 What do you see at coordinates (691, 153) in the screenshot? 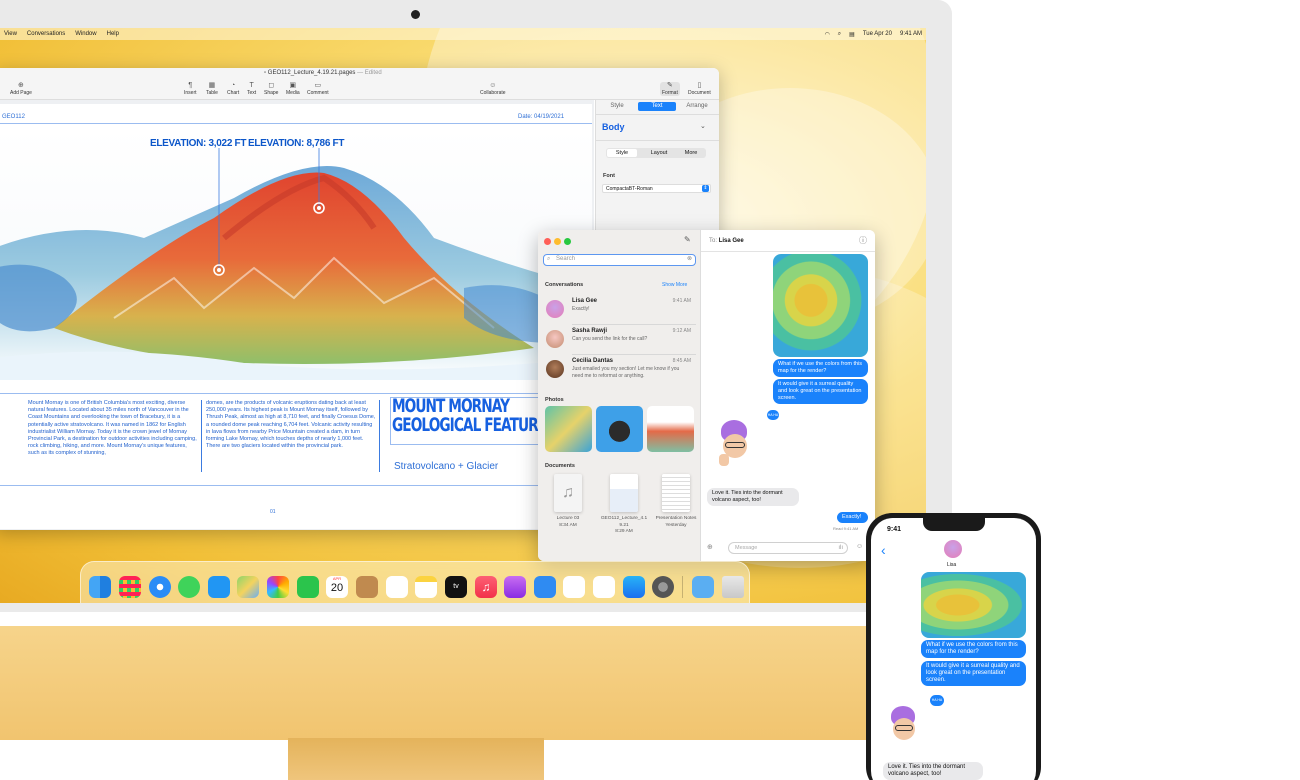
I see `segment-more: More` at bounding box center [691, 153].